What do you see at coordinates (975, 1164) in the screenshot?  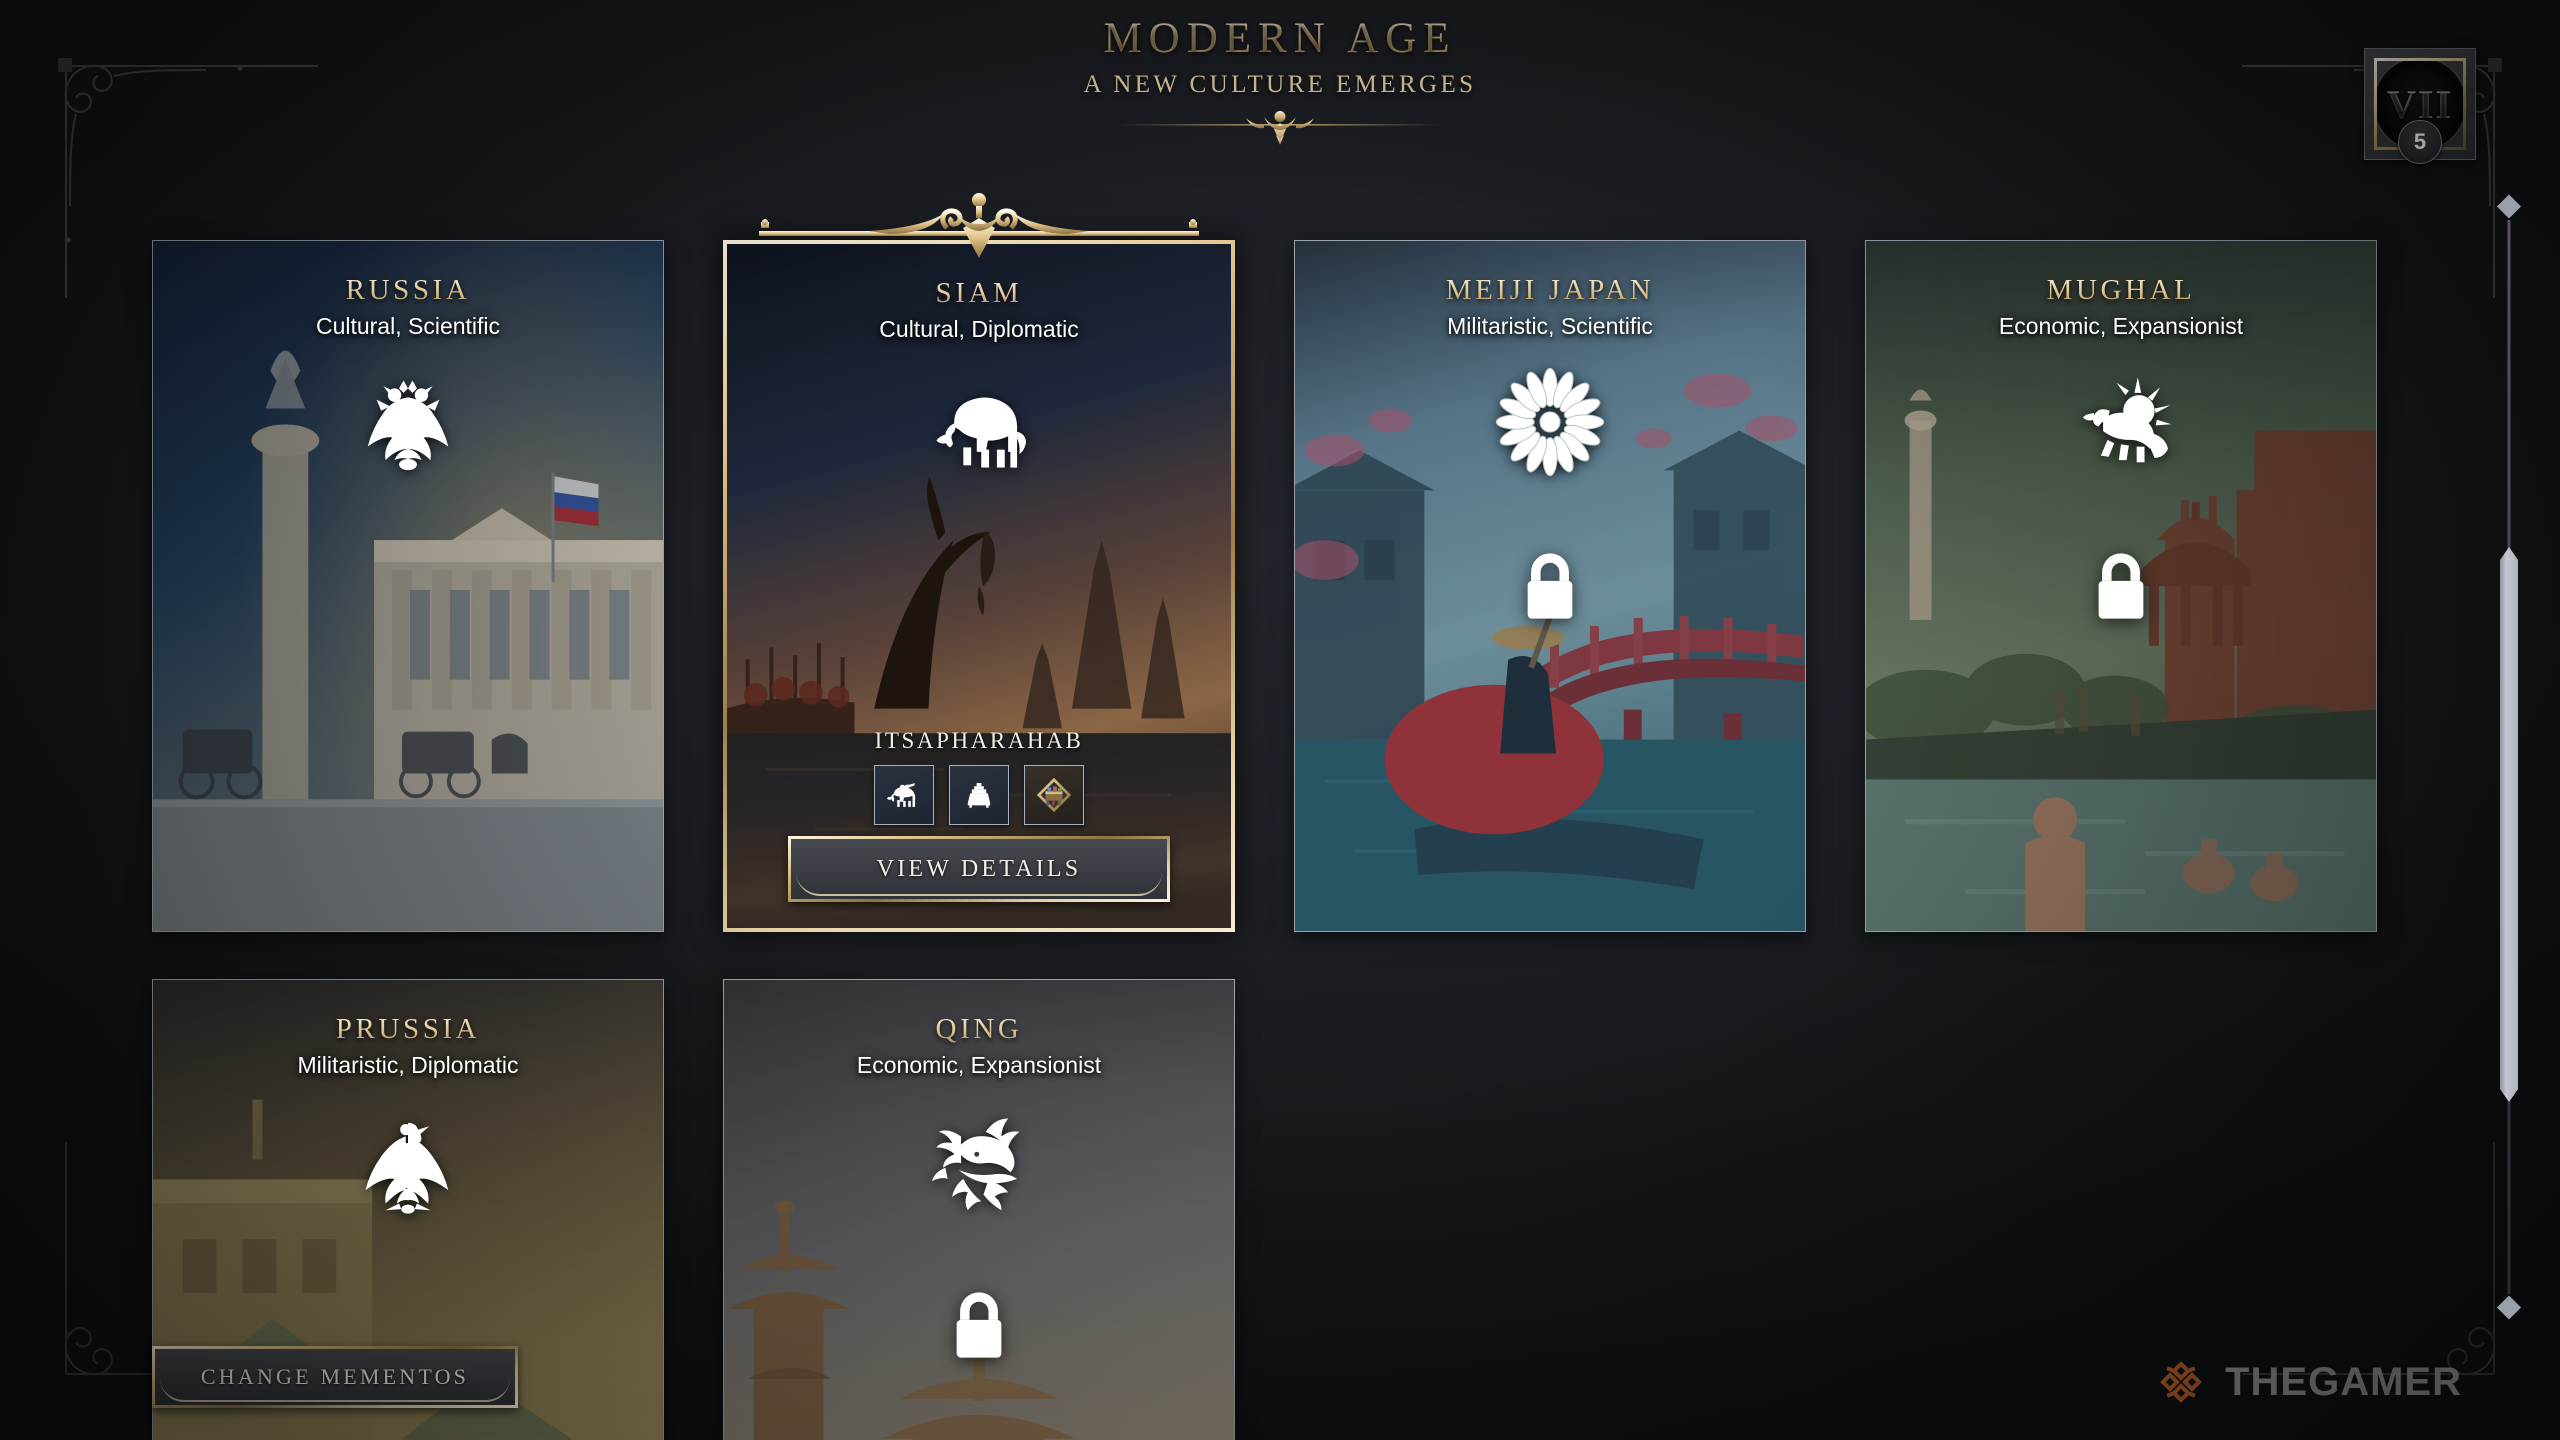 I see `dragon-icon` at bounding box center [975, 1164].